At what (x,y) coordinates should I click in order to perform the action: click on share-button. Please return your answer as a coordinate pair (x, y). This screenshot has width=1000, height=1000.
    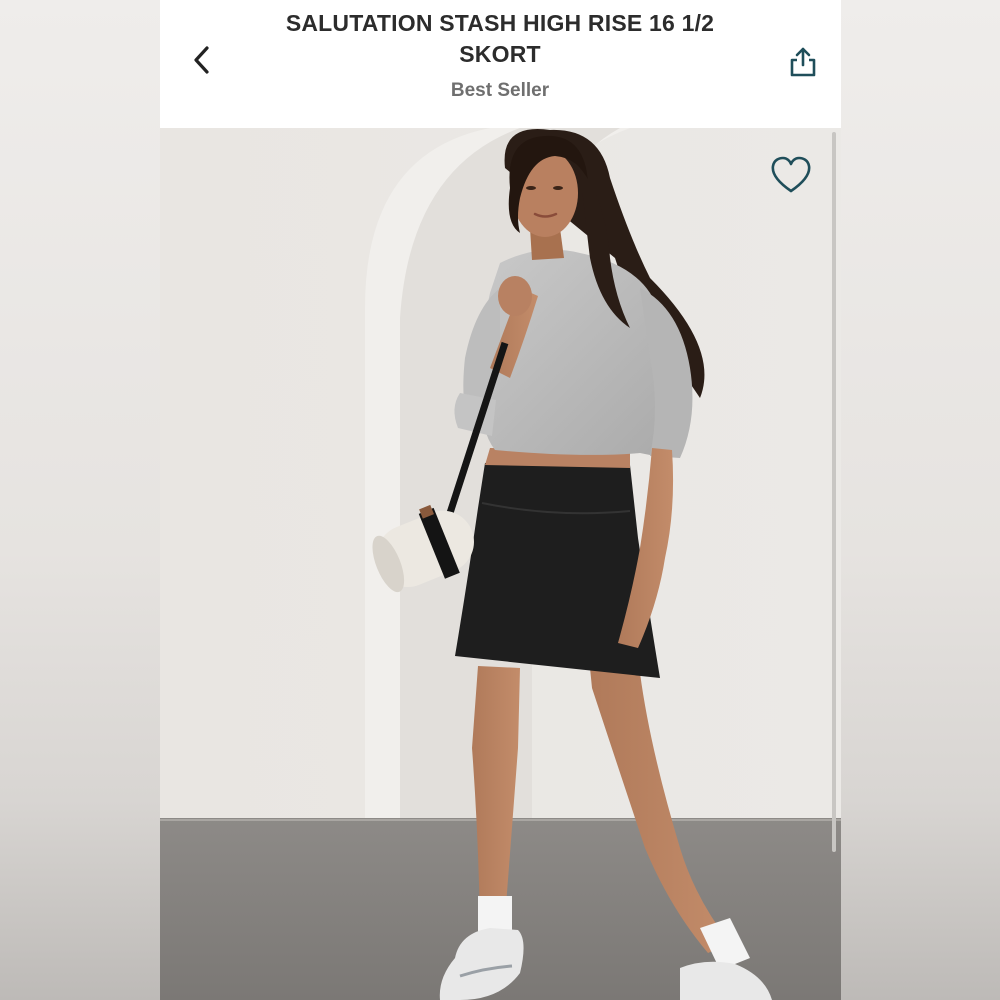
    Looking at the image, I should click on (803, 62).